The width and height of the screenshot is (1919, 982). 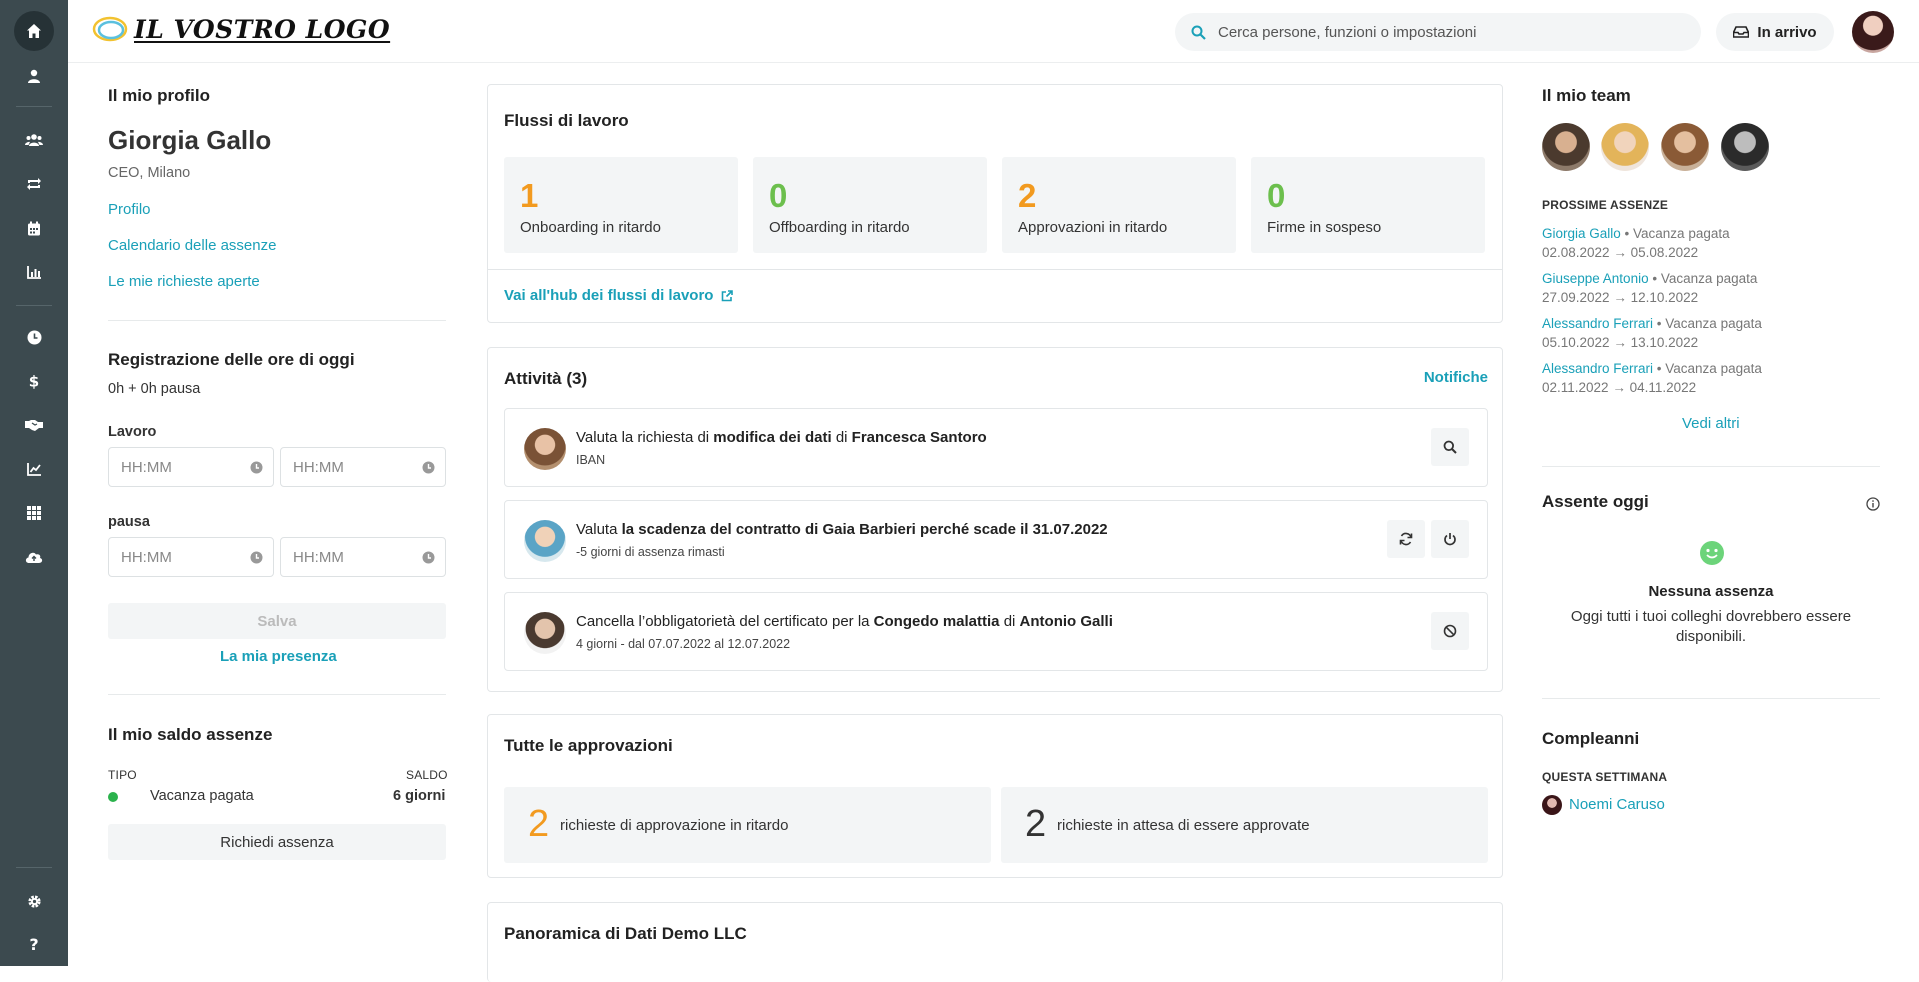 What do you see at coordinates (1368, 205) in the screenshot?
I see `stat-signatures: 0 Firme in sospeso` at bounding box center [1368, 205].